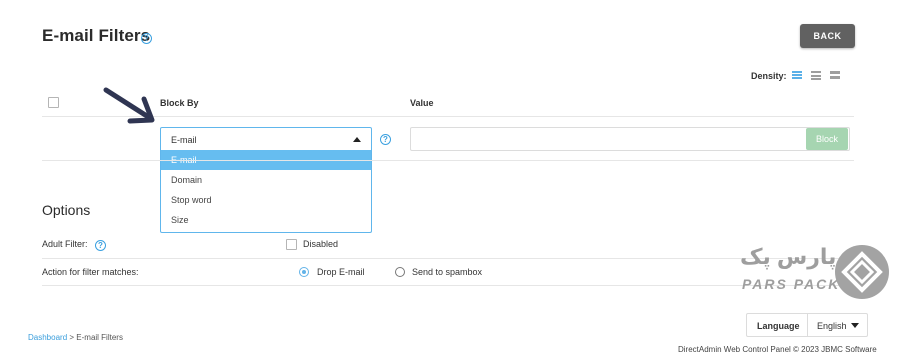  I want to click on breadcrumb-dashboard-link: Dashboard, so click(47, 337).